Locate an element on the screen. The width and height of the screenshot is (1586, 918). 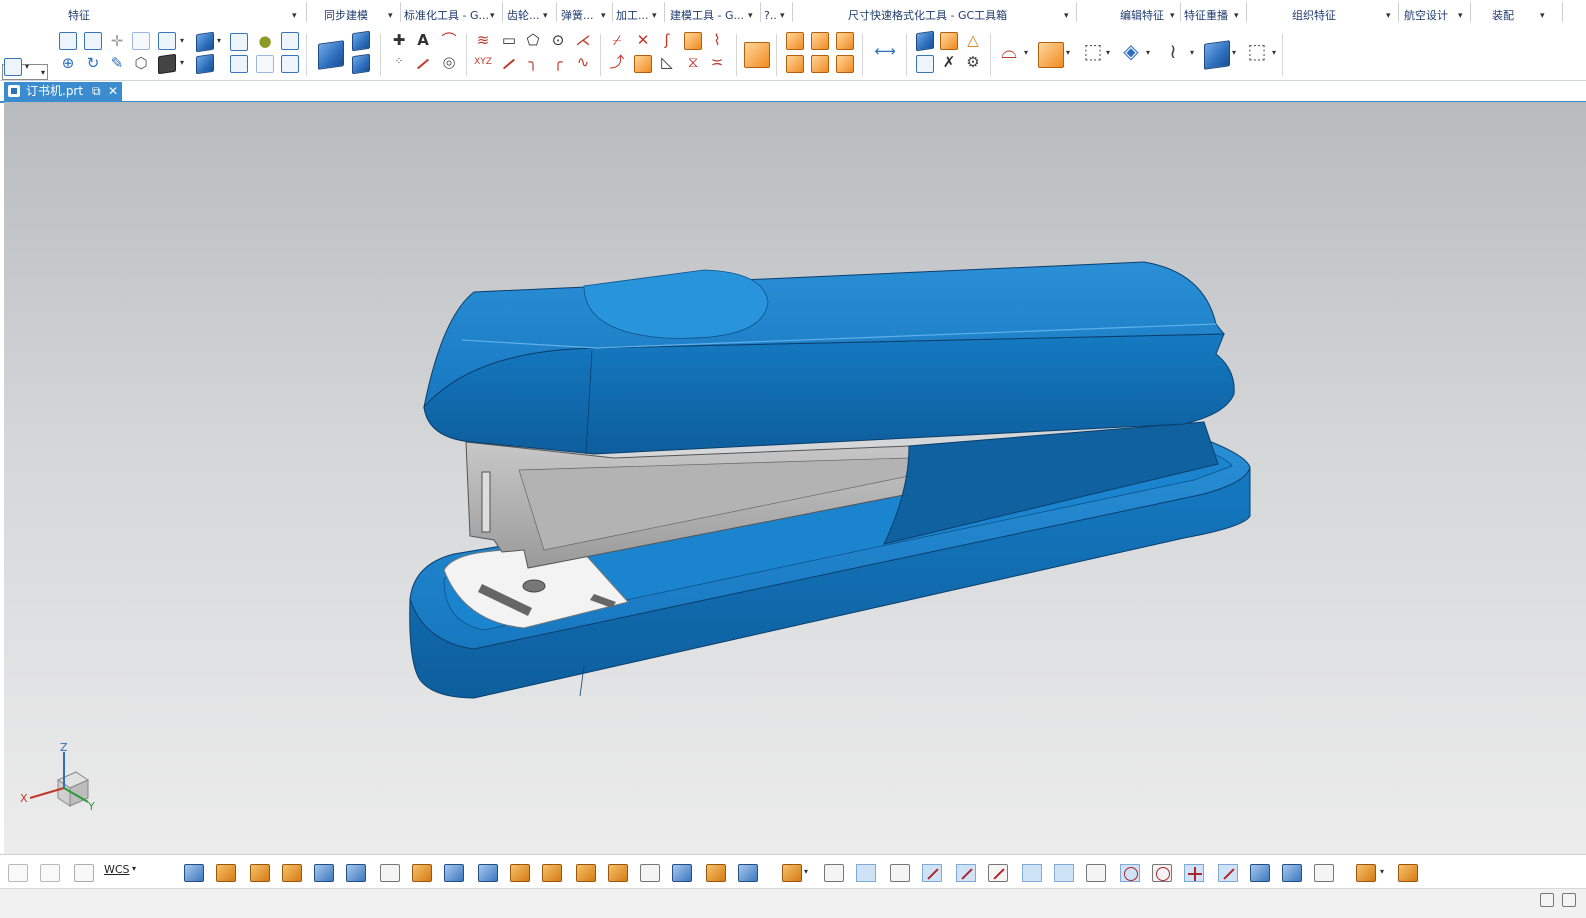
brush-icon: ✎ is located at coordinates (117, 63).